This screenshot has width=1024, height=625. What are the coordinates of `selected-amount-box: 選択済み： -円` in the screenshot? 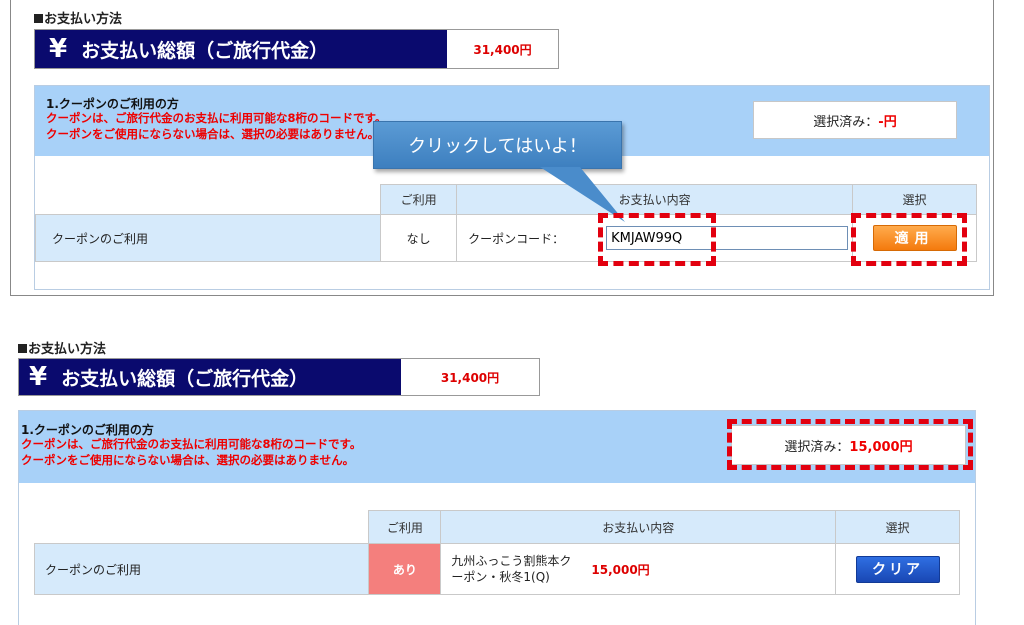 It's located at (855, 120).